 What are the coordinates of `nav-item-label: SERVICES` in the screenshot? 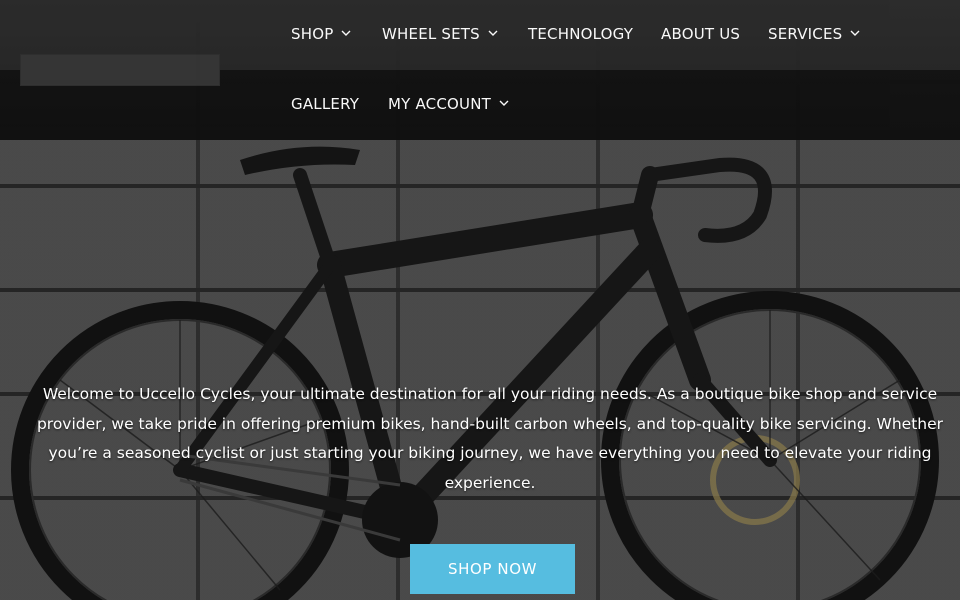 It's located at (805, 34).